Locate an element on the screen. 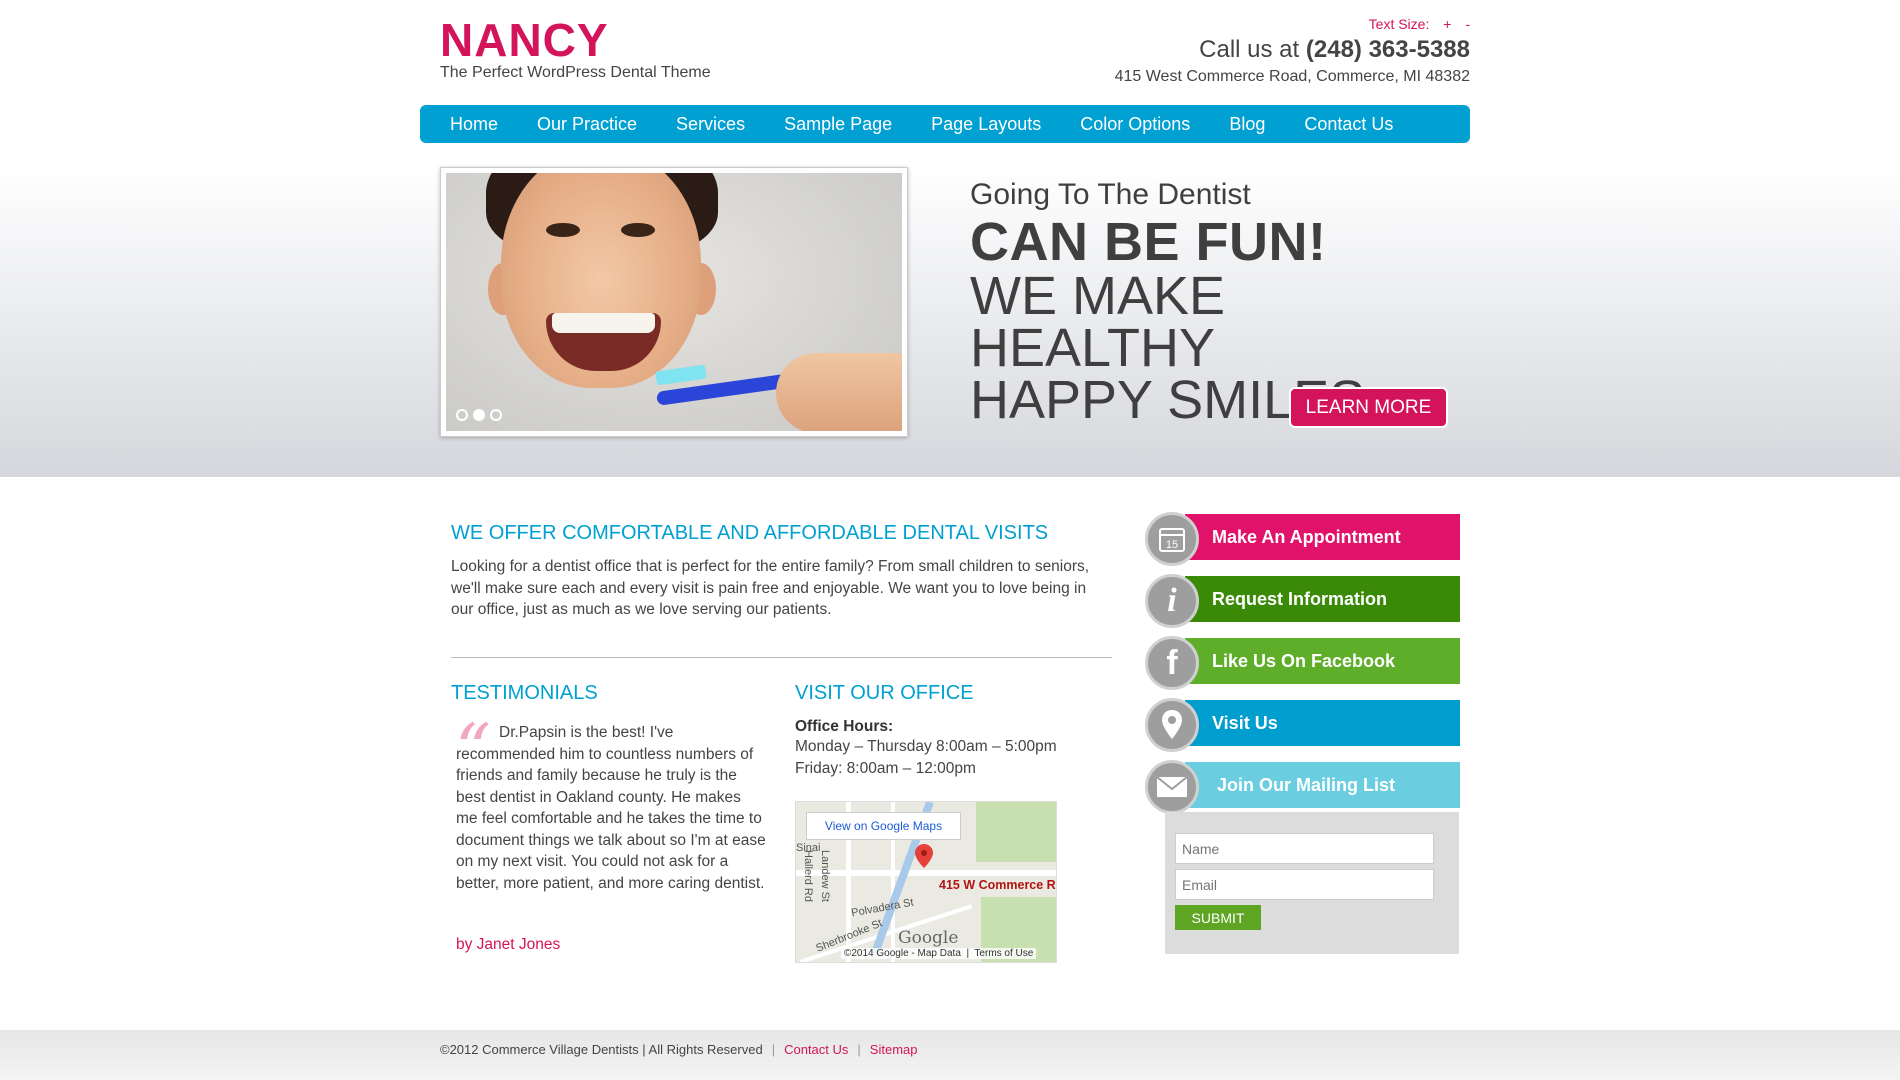  text-size-label: Text Size: is located at coordinates (1399, 24).